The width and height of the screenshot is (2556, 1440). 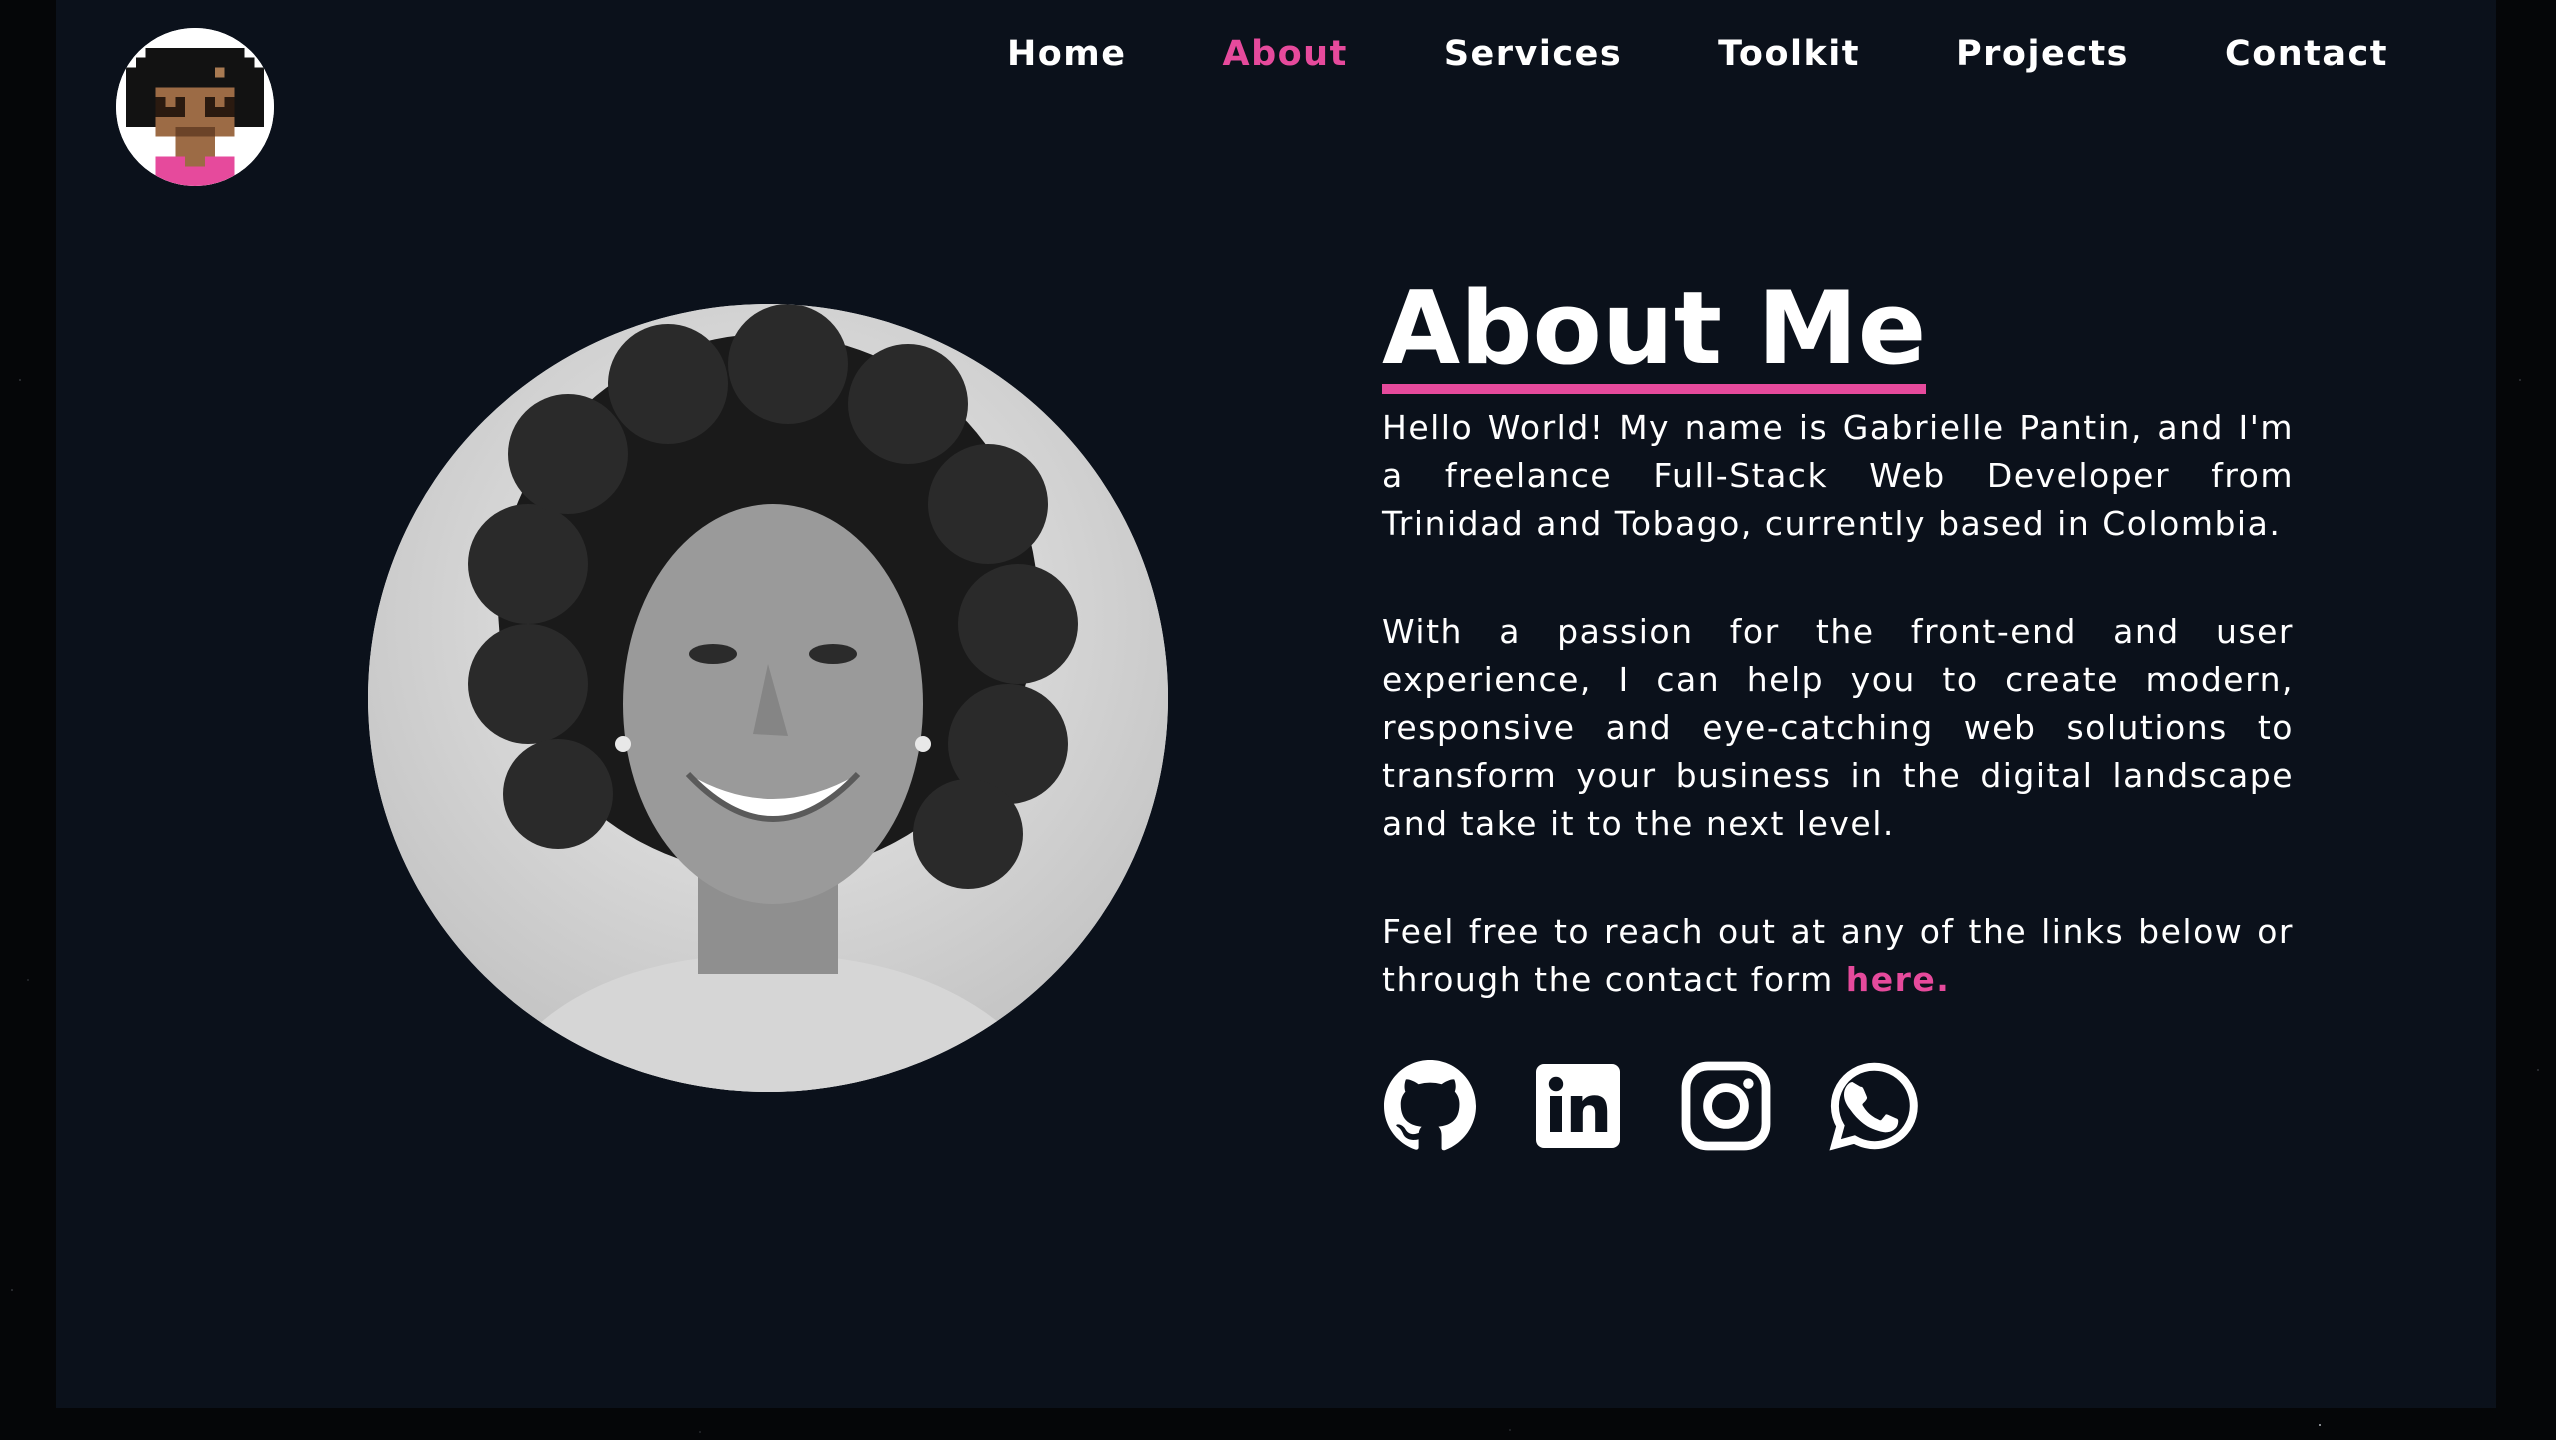 I want to click on instagram-icon, so click(x=1726, y=1106).